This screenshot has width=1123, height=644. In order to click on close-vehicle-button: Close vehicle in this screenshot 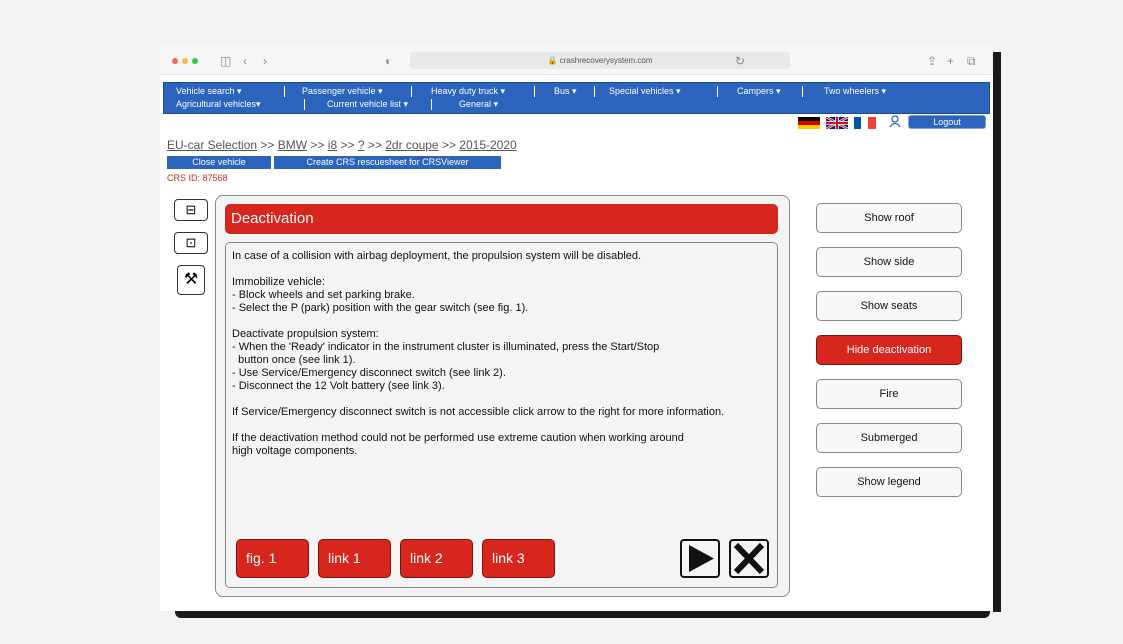, I will do `click(219, 162)`.